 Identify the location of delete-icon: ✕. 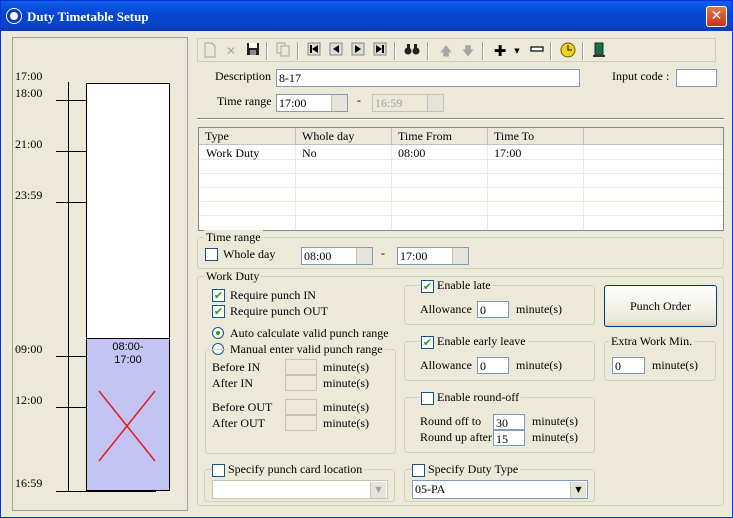
(231, 51).